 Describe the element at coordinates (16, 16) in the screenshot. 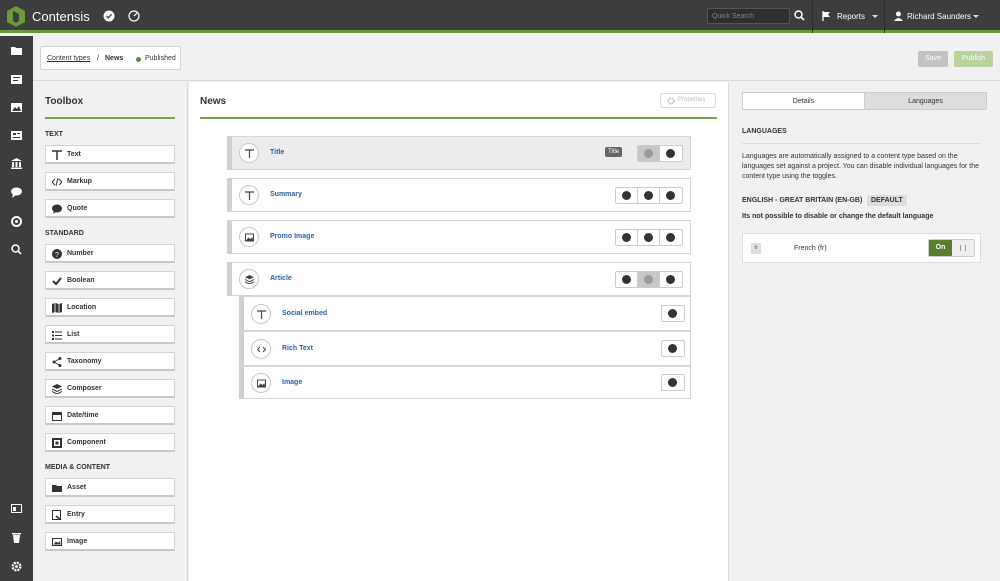

I see `contensis-logo-icon` at that location.